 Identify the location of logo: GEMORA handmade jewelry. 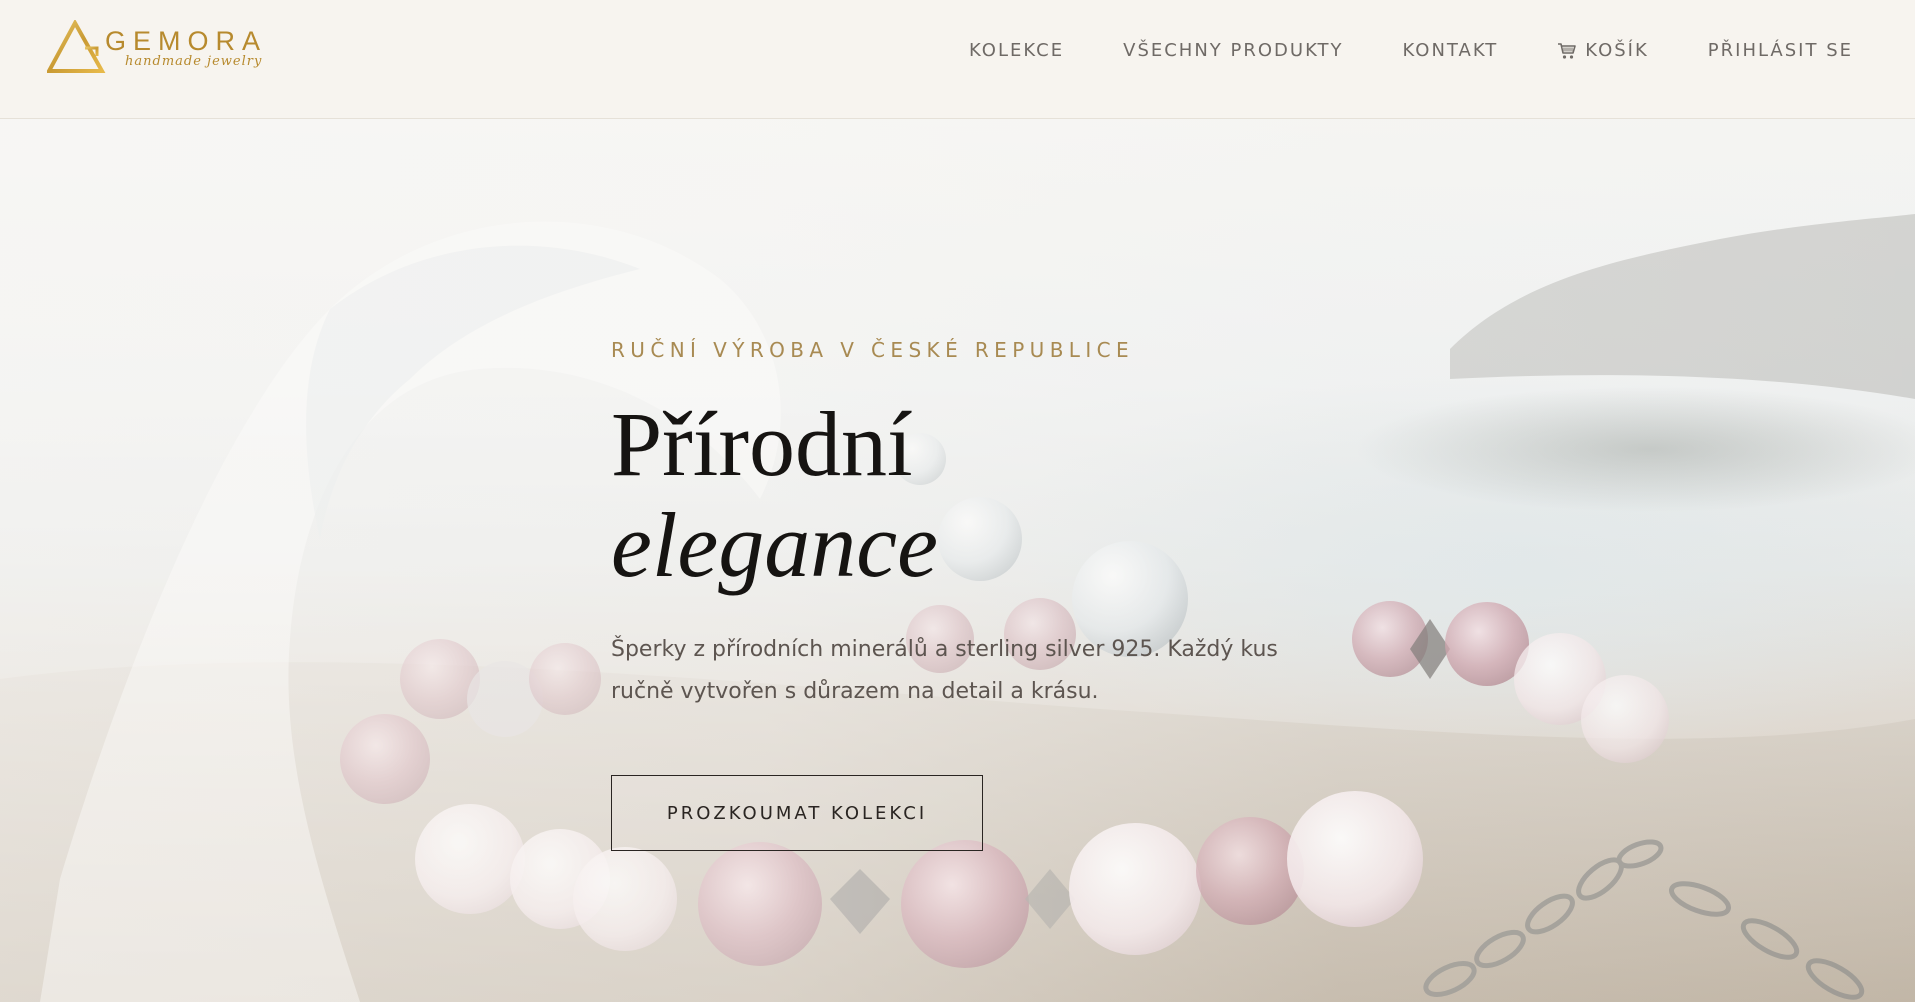
(167, 46).